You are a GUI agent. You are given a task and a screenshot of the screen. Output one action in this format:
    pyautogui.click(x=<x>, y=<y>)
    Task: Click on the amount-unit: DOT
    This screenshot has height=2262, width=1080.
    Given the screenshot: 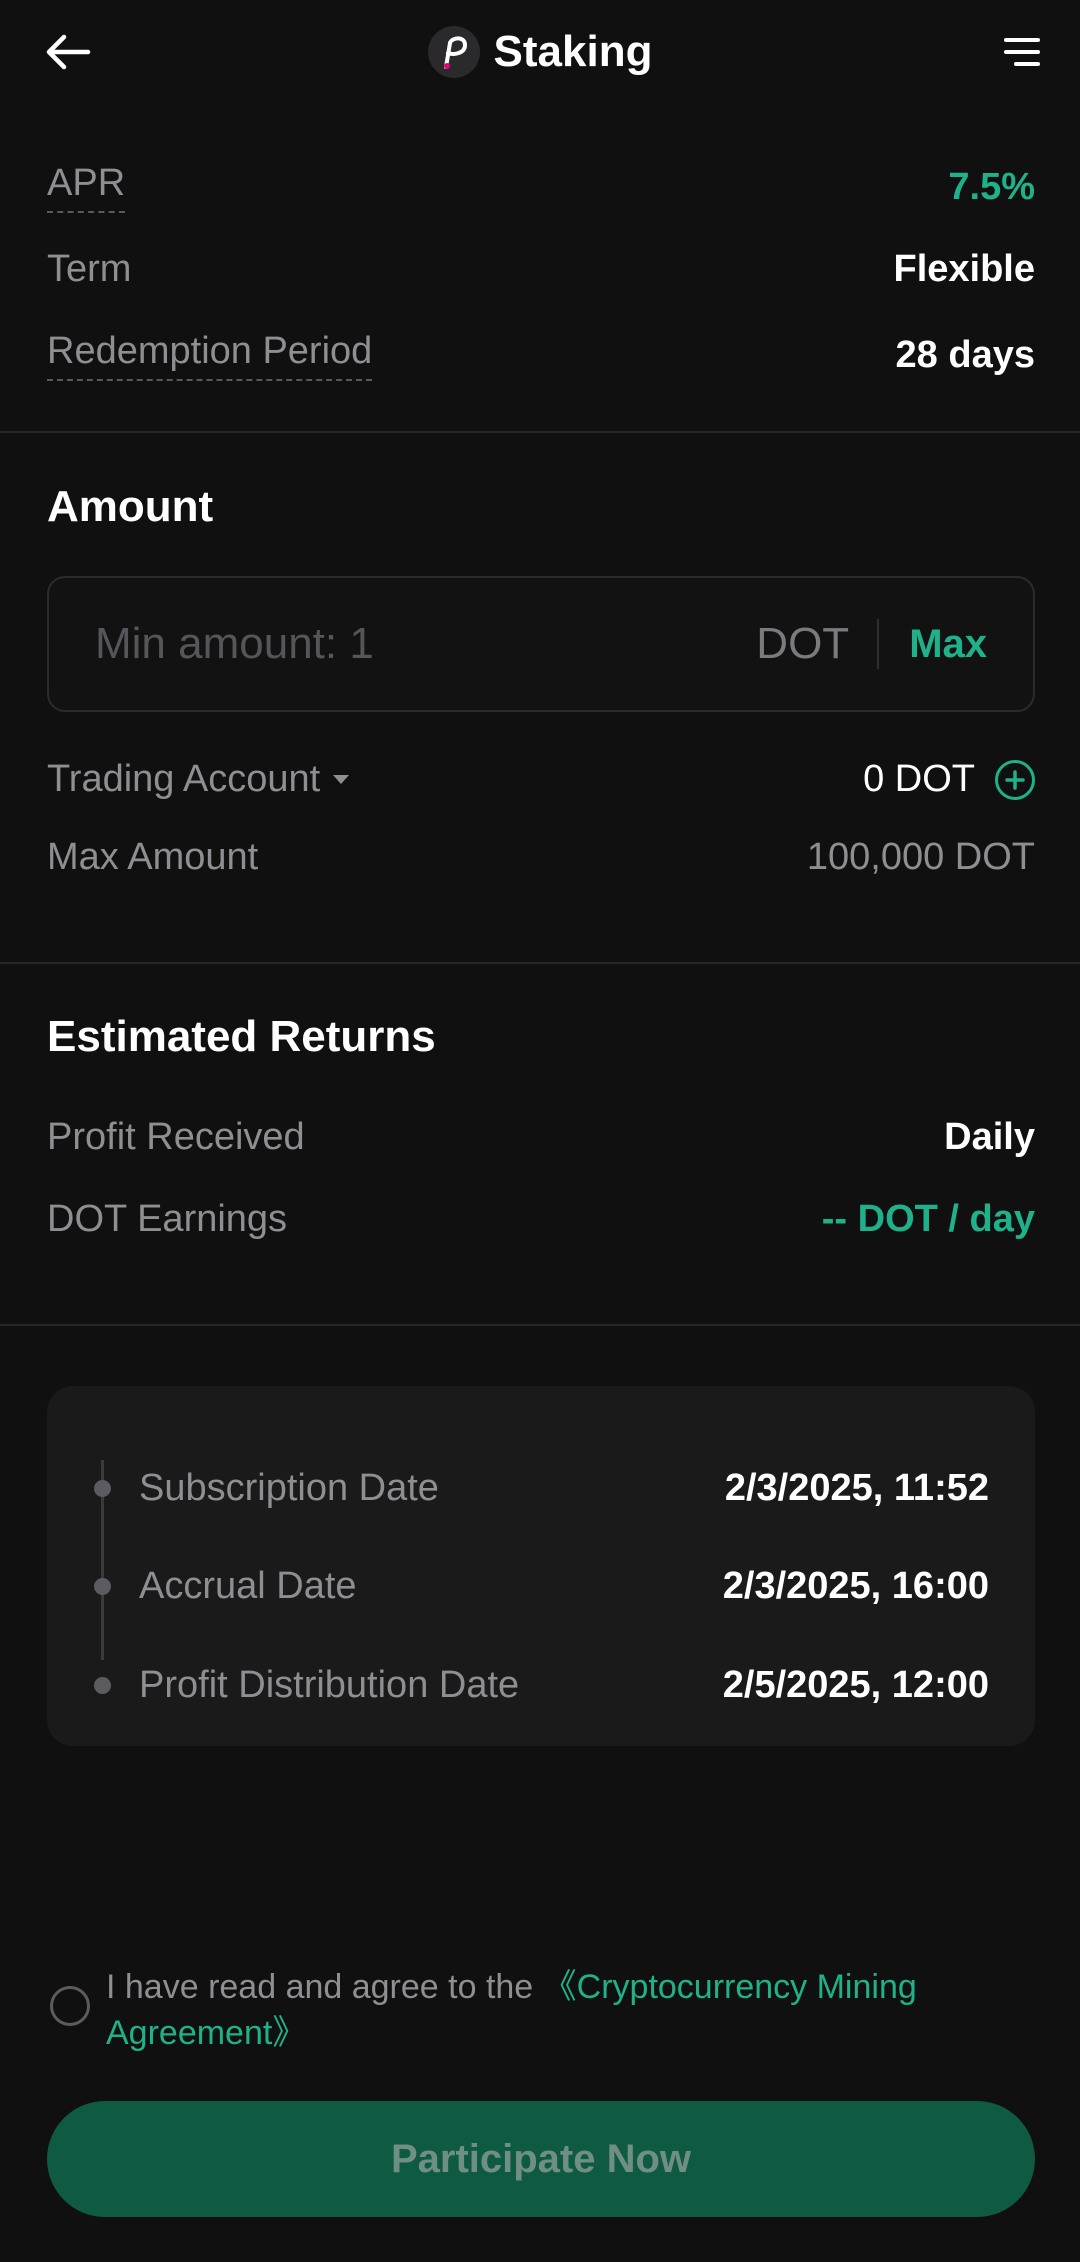 What is the action you would take?
    pyautogui.click(x=803, y=643)
    